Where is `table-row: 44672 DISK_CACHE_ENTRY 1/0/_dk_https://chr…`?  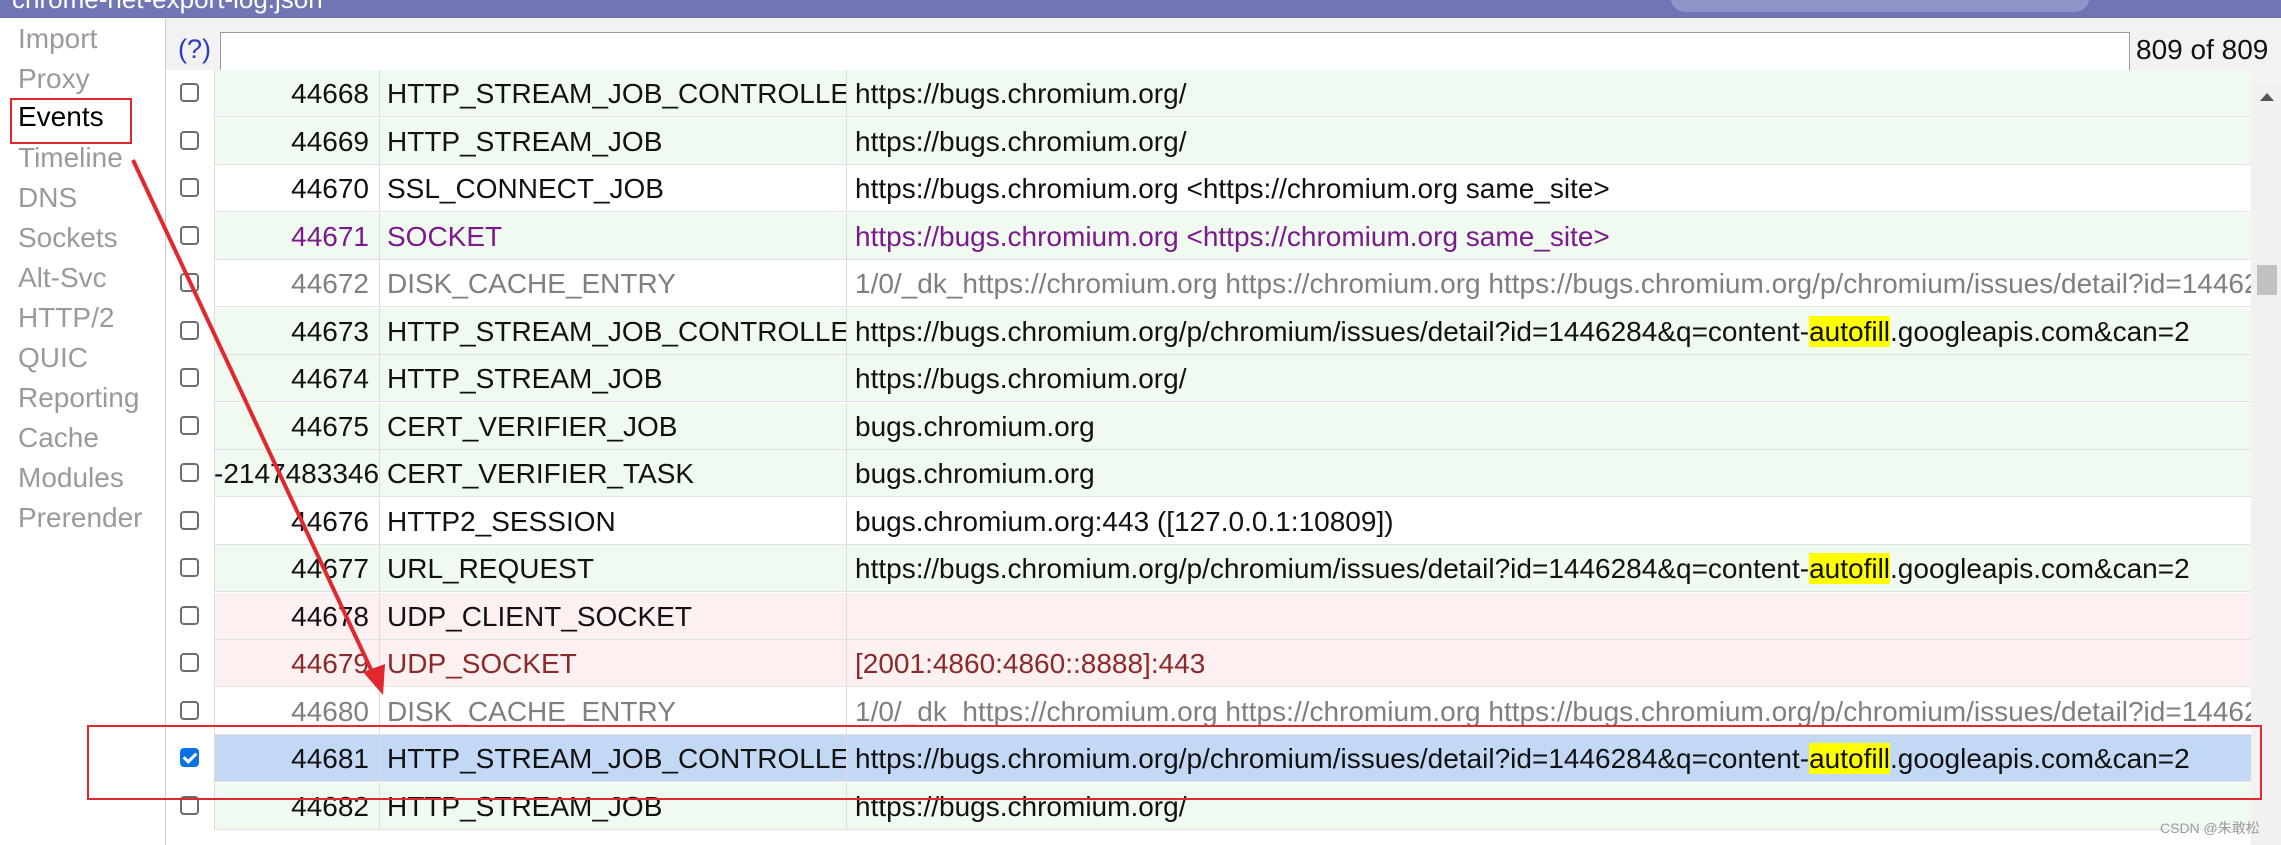
table-row: 44672 DISK_CACHE_ENTRY 1/0/_dk_https://chr… is located at coordinates (1208, 283).